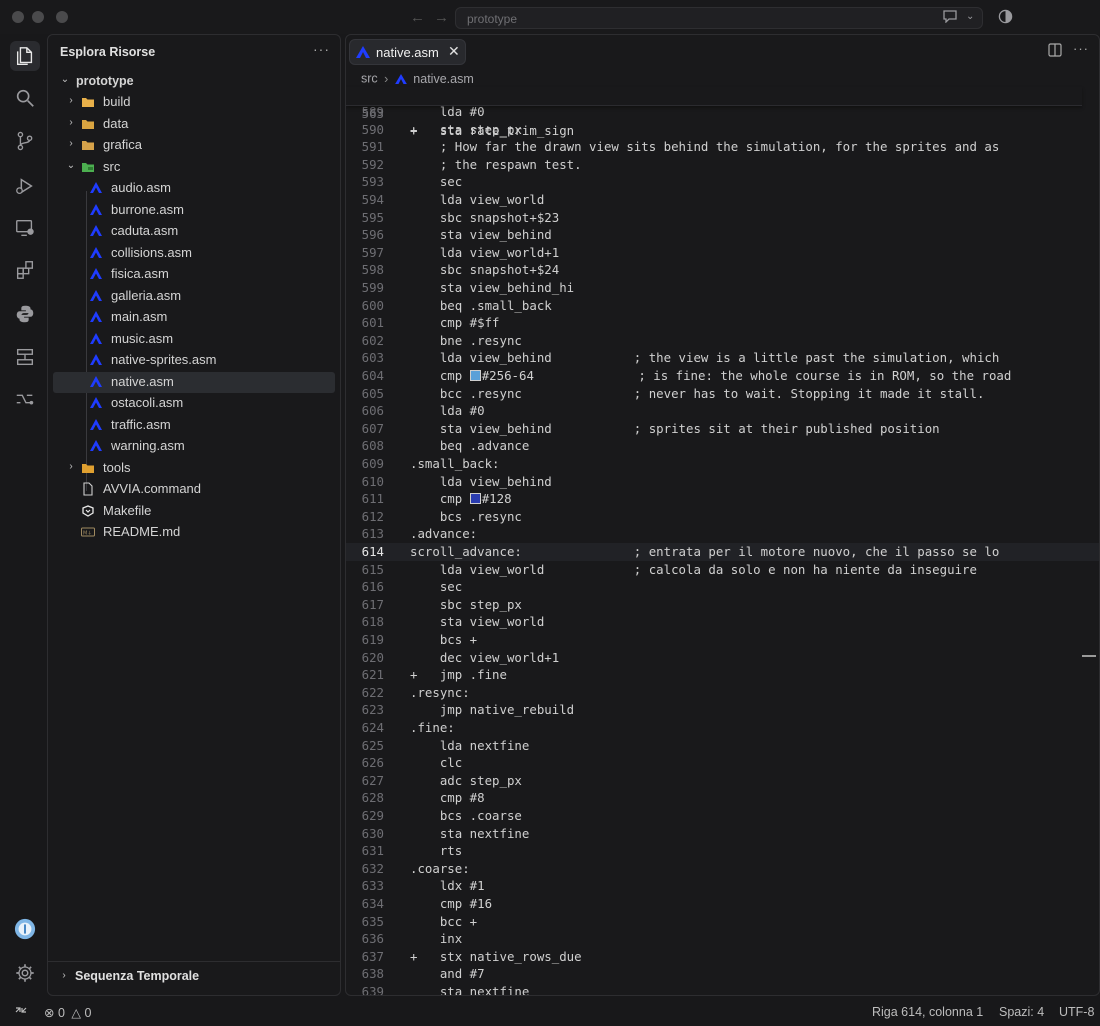  What do you see at coordinates (25, 228) in the screenshot?
I see `remote-explorer-icon` at bounding box center [25, 228].